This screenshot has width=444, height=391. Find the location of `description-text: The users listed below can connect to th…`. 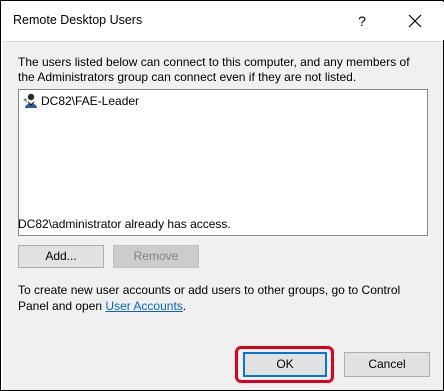

description-text: The users listed below can connect to th… is located at coordinates (214, 69).